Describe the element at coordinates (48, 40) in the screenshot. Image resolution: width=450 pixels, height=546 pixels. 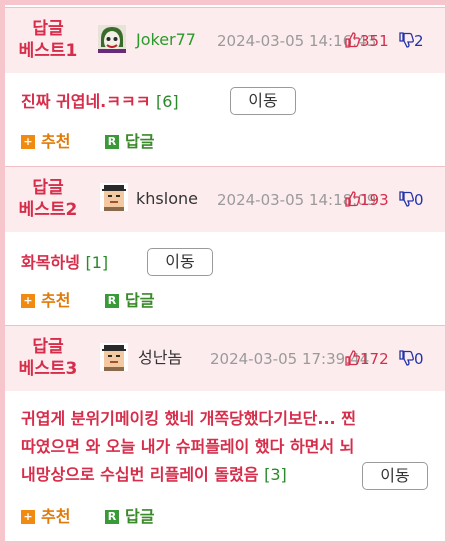
I see `rank-label: 답글 베스트1` at that location.